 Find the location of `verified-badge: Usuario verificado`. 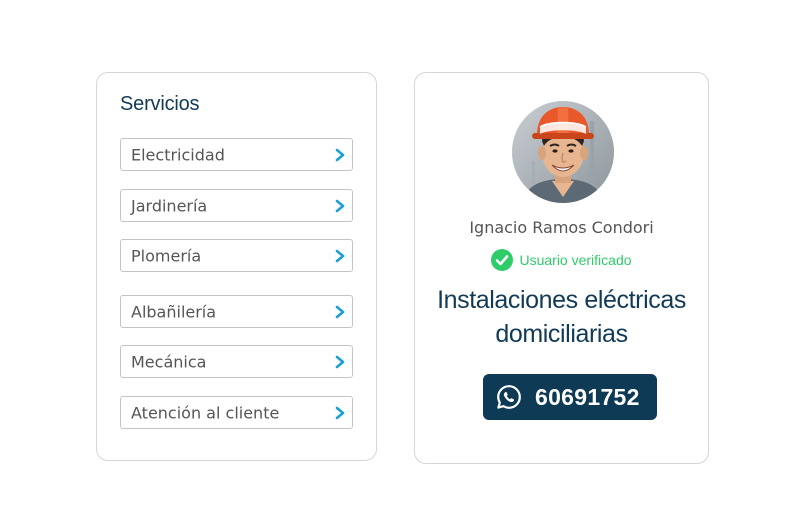

verified-badge: Usuario verificado is located at coordinates (561, 262).